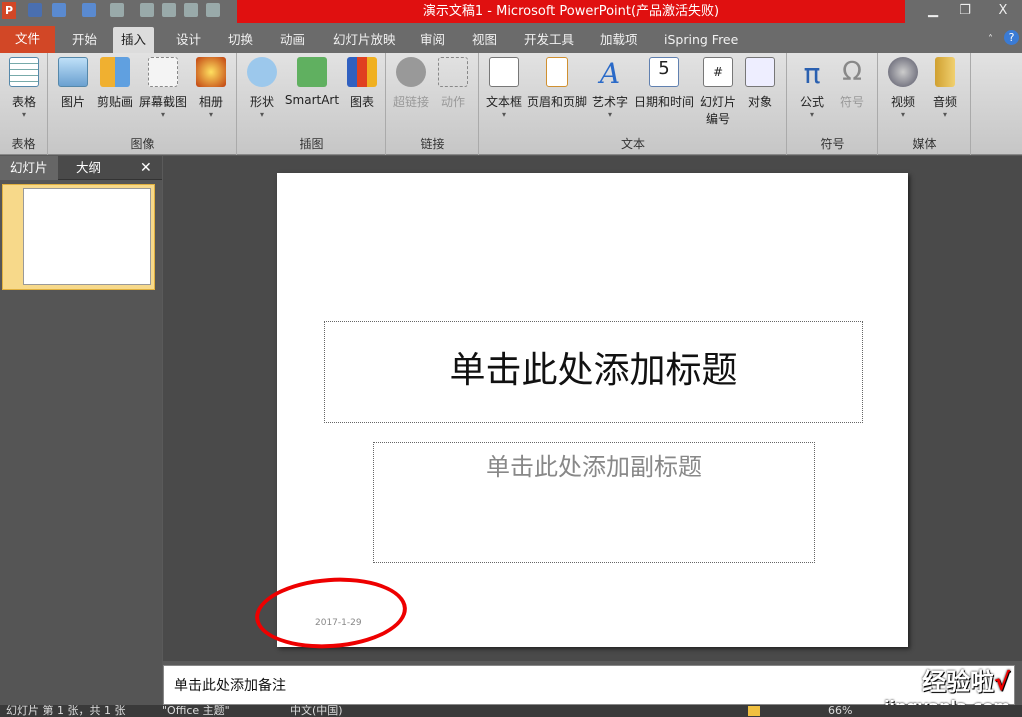 The width and height of the screenshot is (1022, 717). Describe the element at coordinates (833, 104) in the screenshot. I see `group-symbols: π 公式 ▾ Ω 符号 符号` at that location.